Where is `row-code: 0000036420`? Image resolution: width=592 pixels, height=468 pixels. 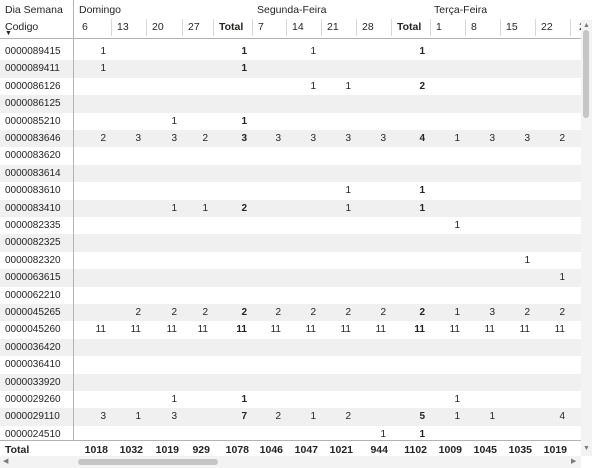
row-code: 0000036420 is located at coordinates (33, 347).